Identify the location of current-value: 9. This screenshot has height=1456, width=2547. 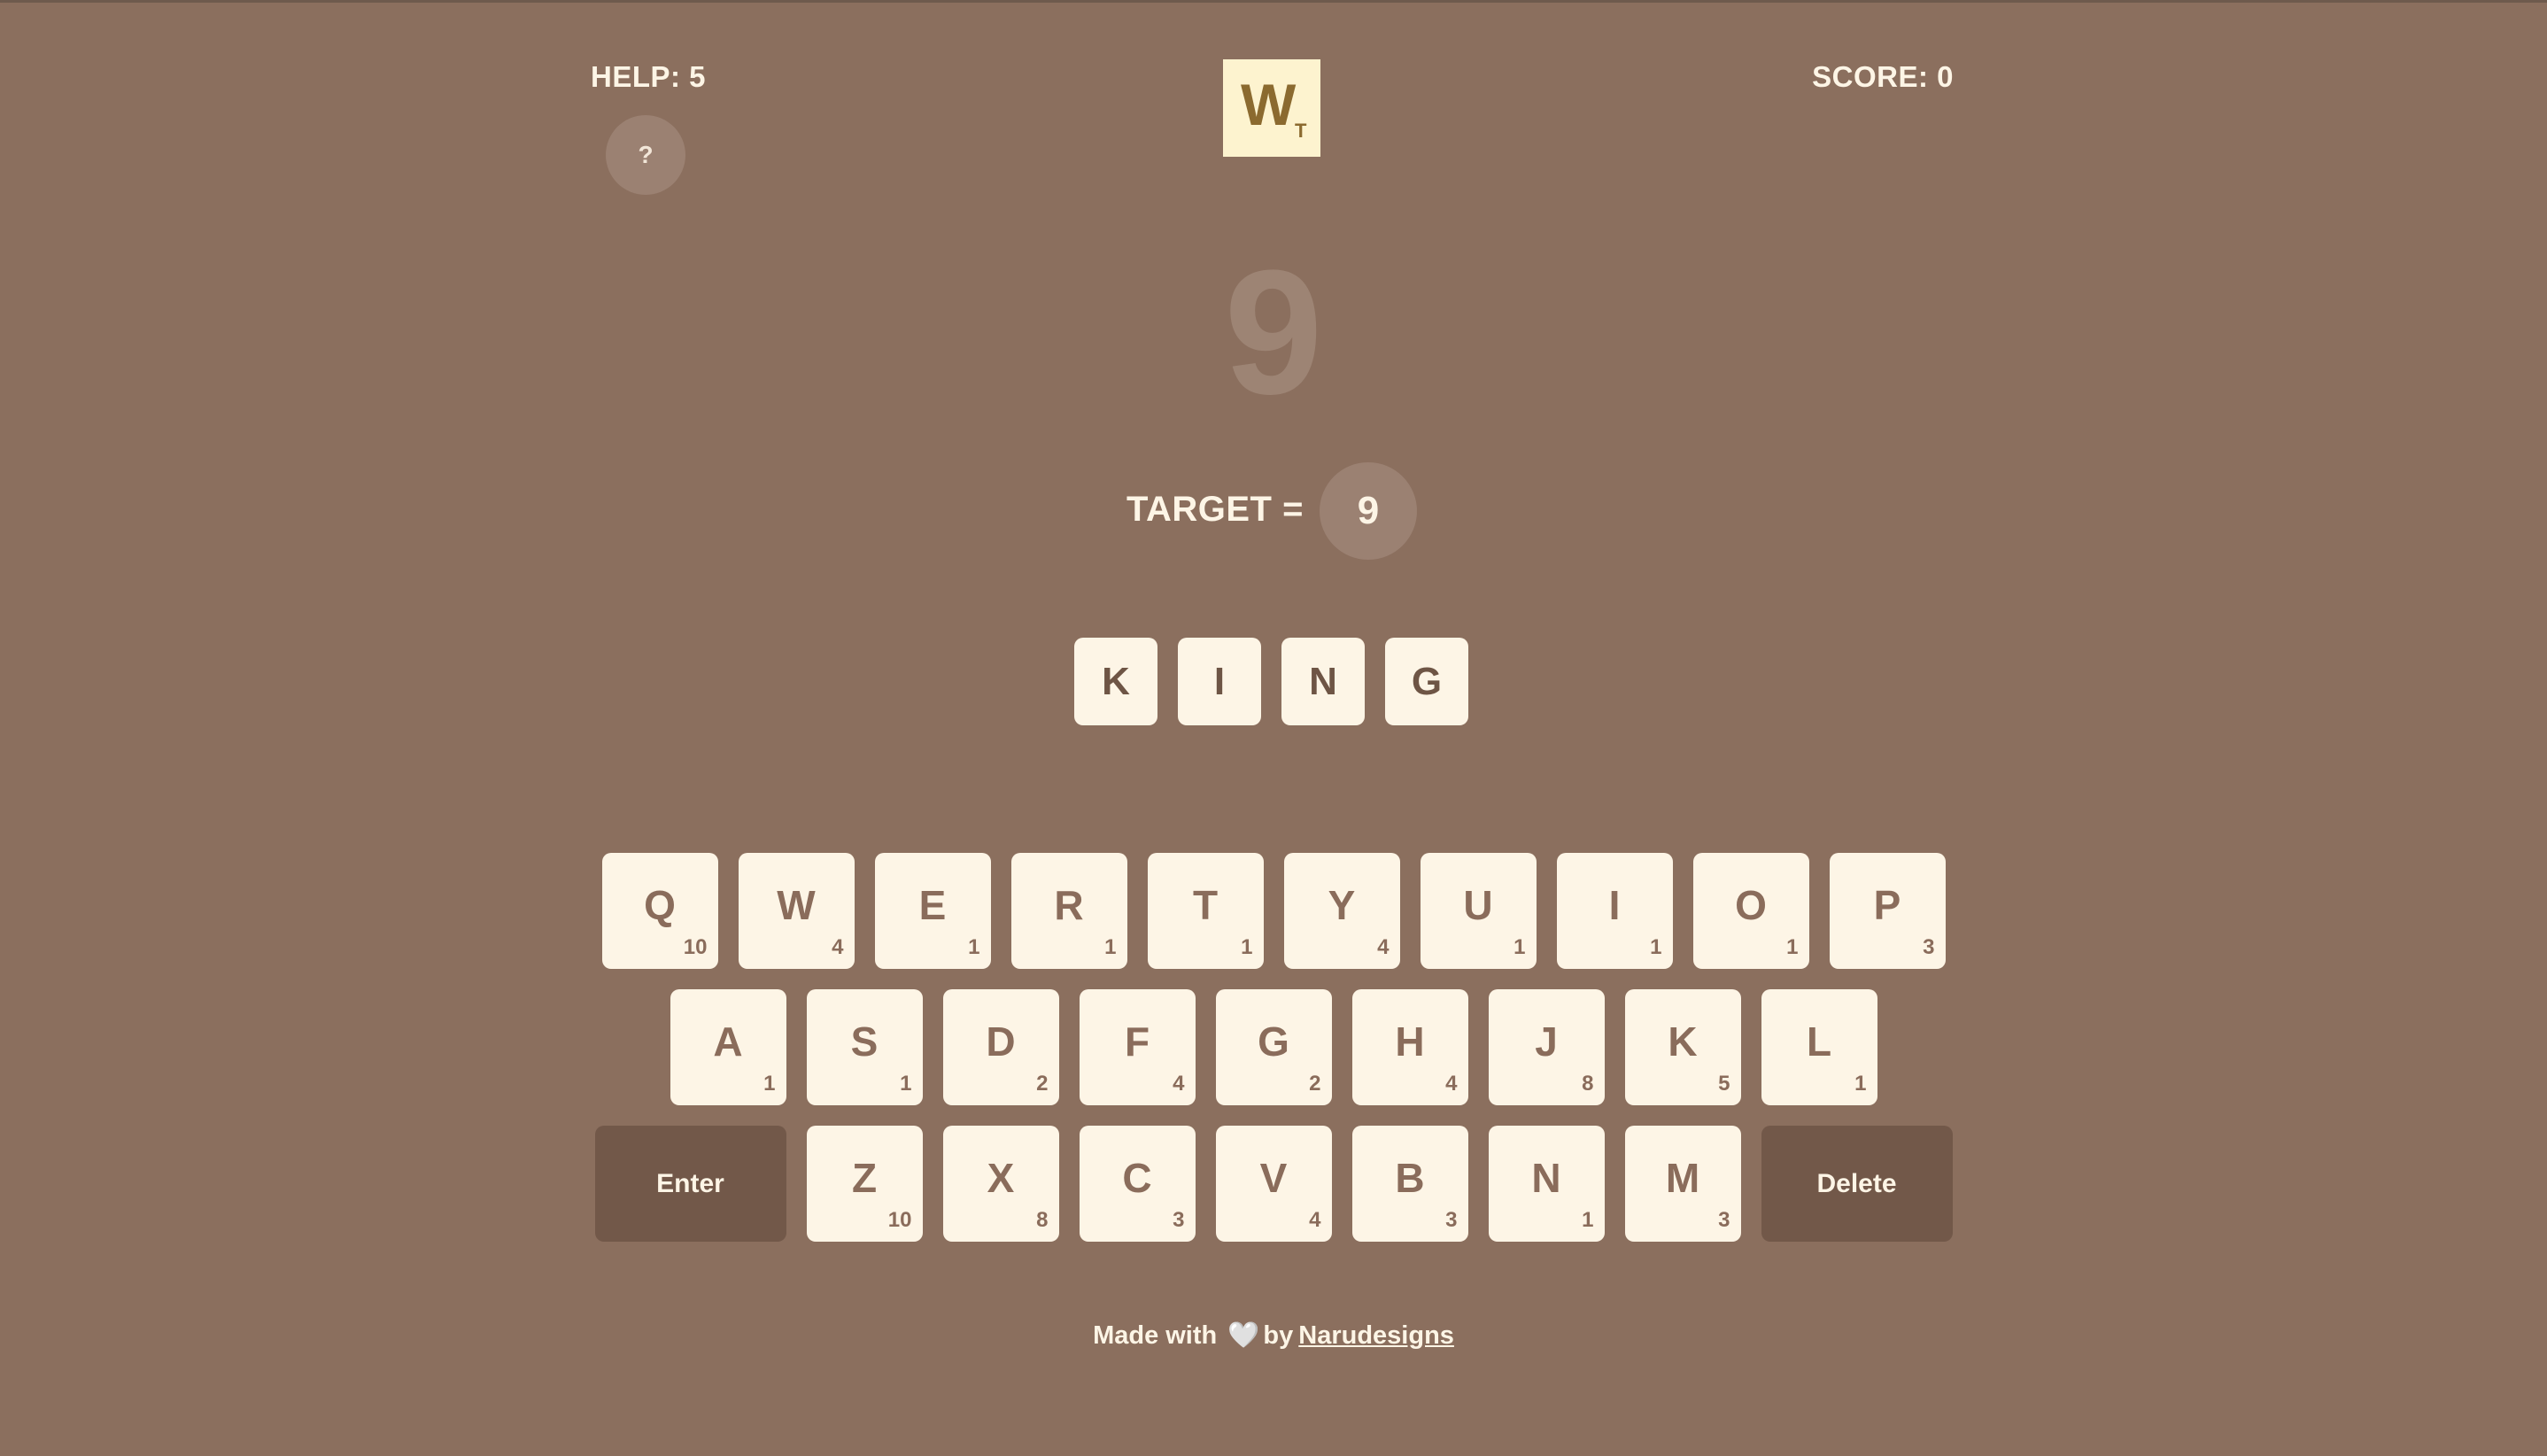
(1274, 332).